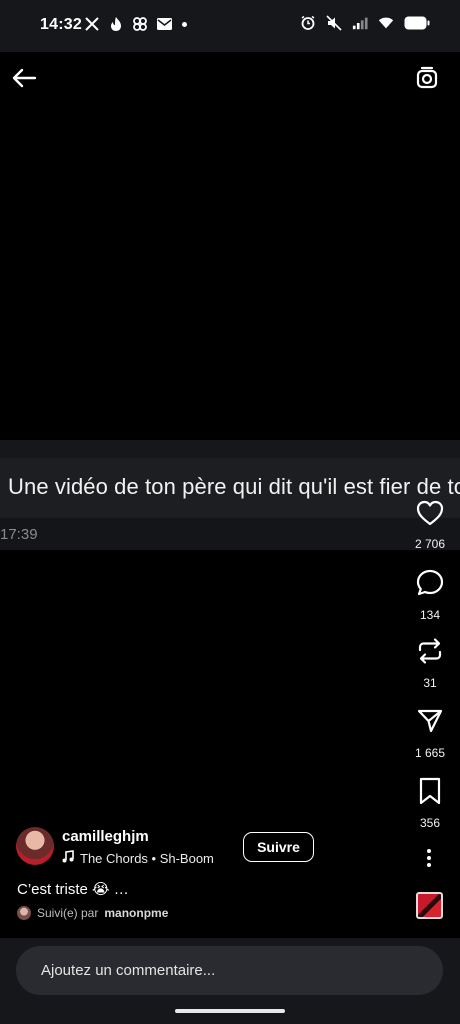 This screenshot has width=460, height=1024. I want to click on more-options-button, so click(429, 860).